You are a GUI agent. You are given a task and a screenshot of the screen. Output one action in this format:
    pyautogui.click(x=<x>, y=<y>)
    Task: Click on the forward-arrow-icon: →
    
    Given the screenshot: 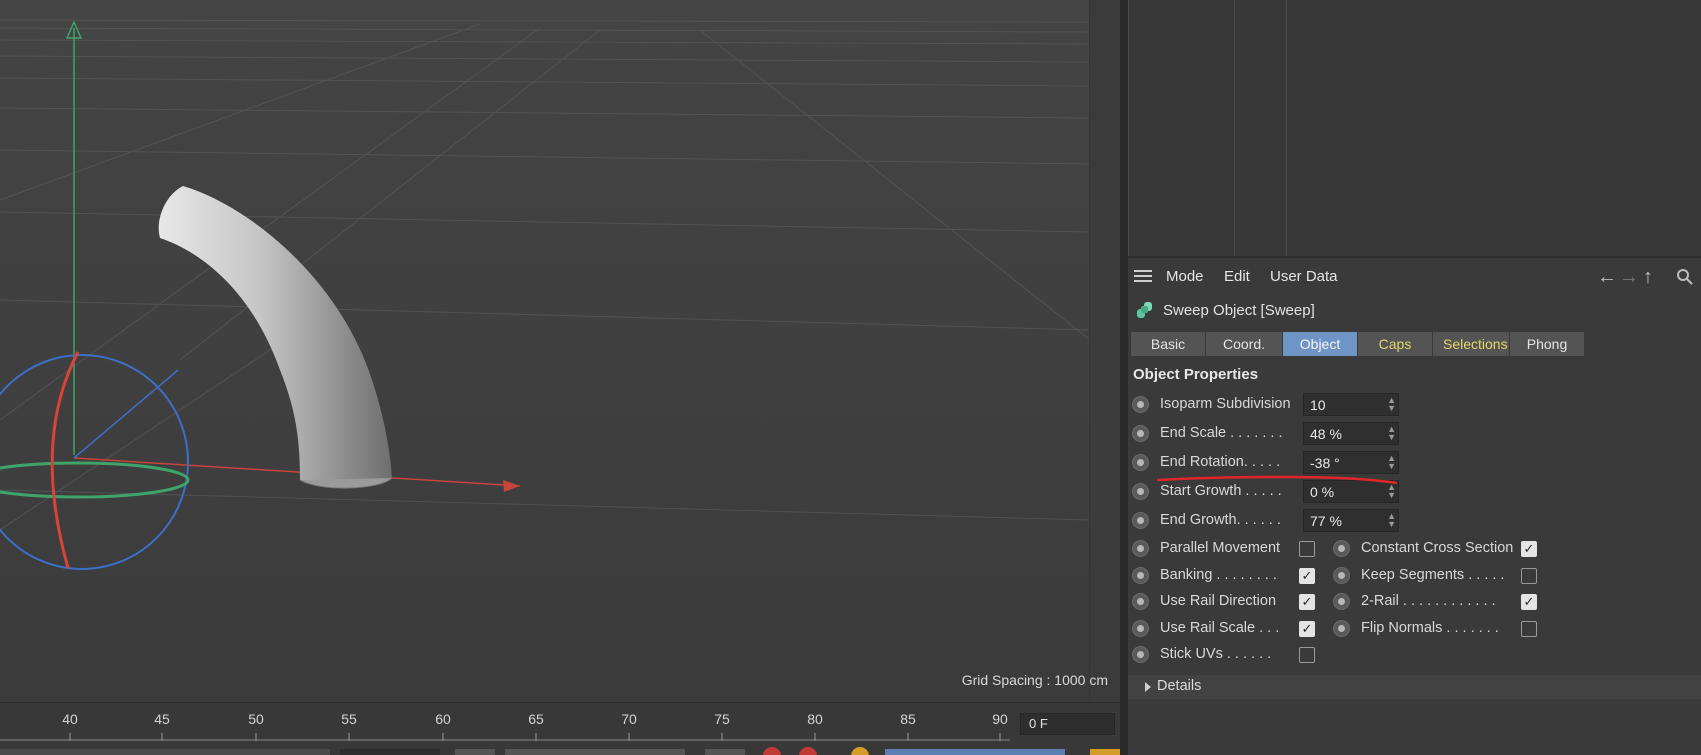 What is the action you would take?
    pyautogui.click(x=1629, y=277)
    